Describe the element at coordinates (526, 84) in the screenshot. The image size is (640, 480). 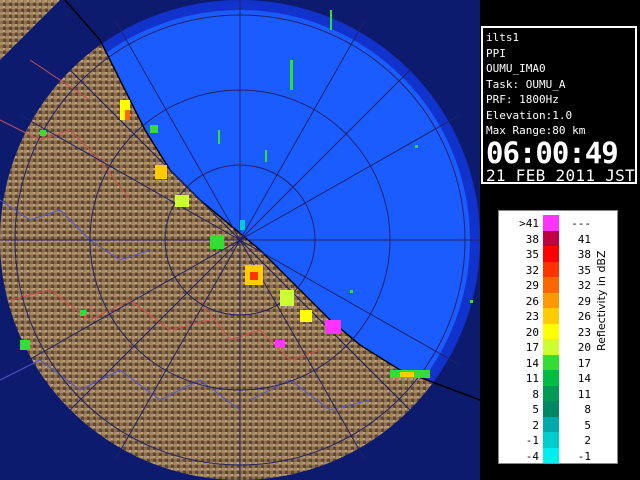
I see `task-name: Task: OUMU_A` at that location.